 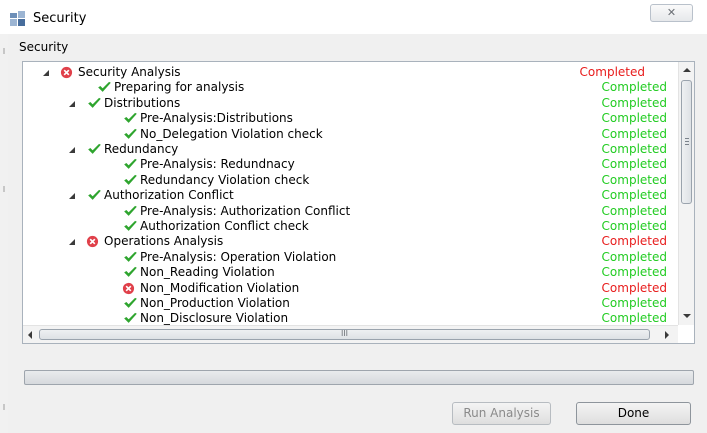 I want to click on scroll-left-arrow, so click(x=30, y=335).